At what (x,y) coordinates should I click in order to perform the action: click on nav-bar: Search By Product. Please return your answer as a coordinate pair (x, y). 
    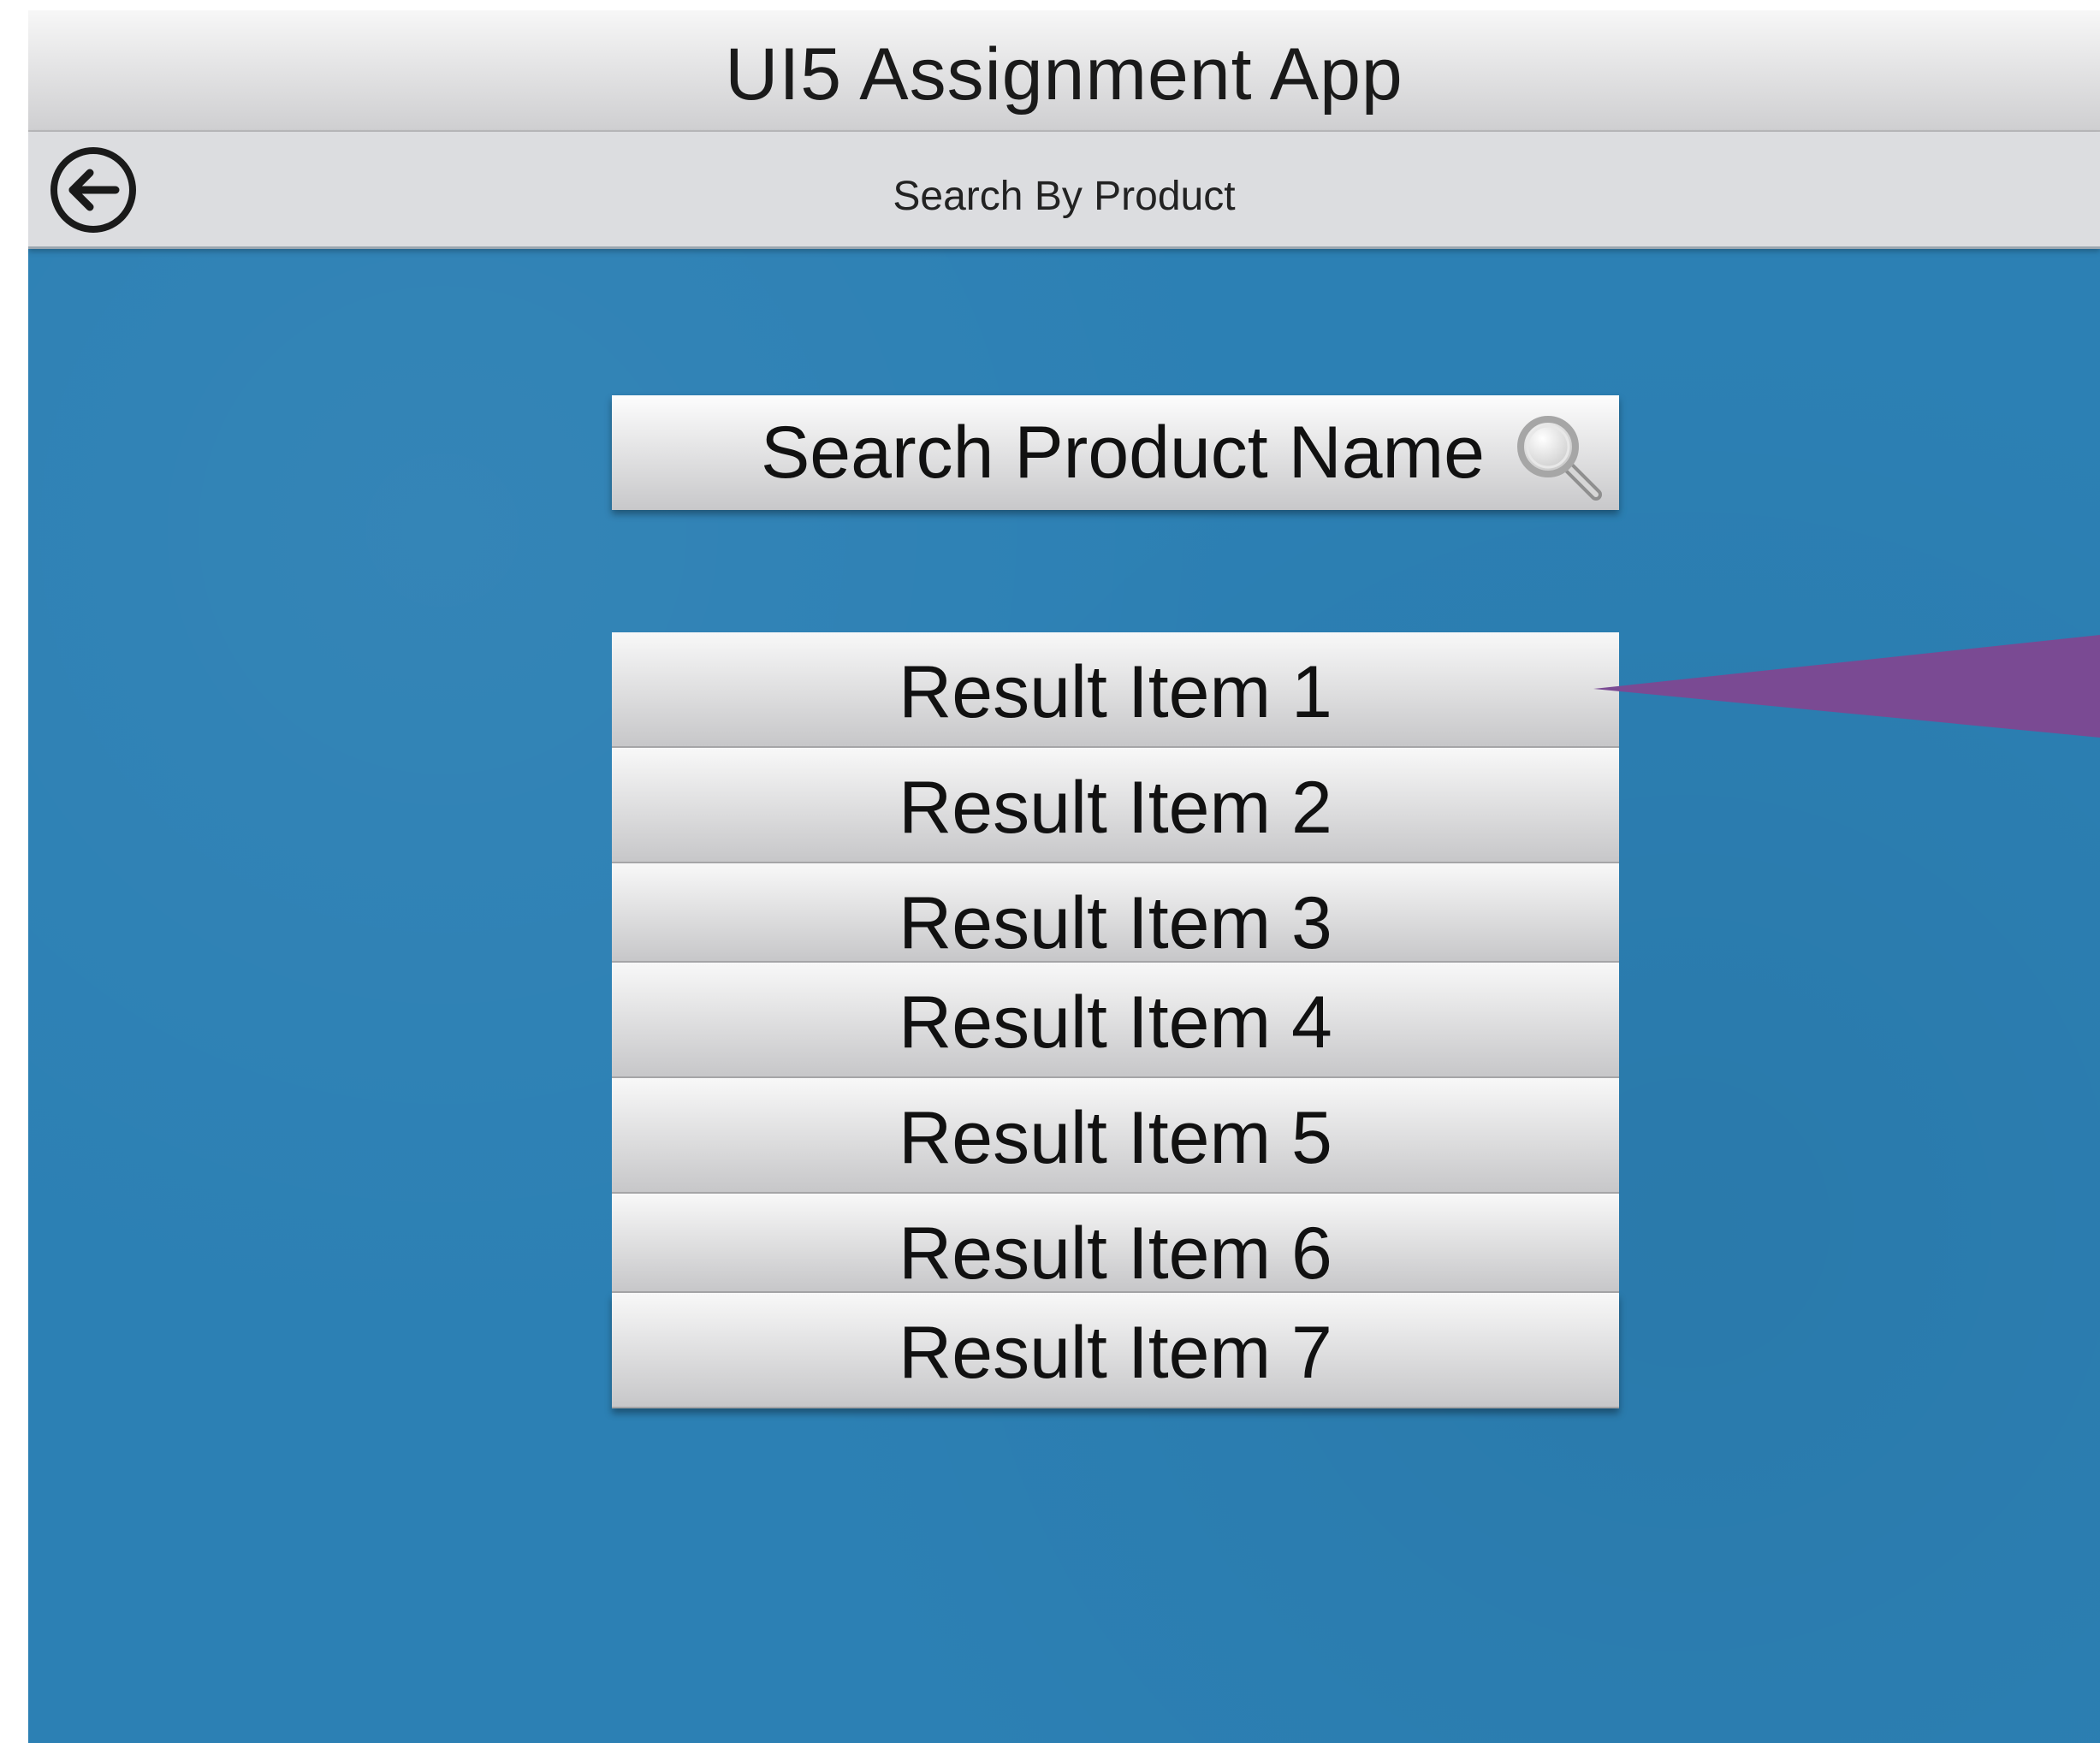
    Looking at the image, I should click on (1064, 191).